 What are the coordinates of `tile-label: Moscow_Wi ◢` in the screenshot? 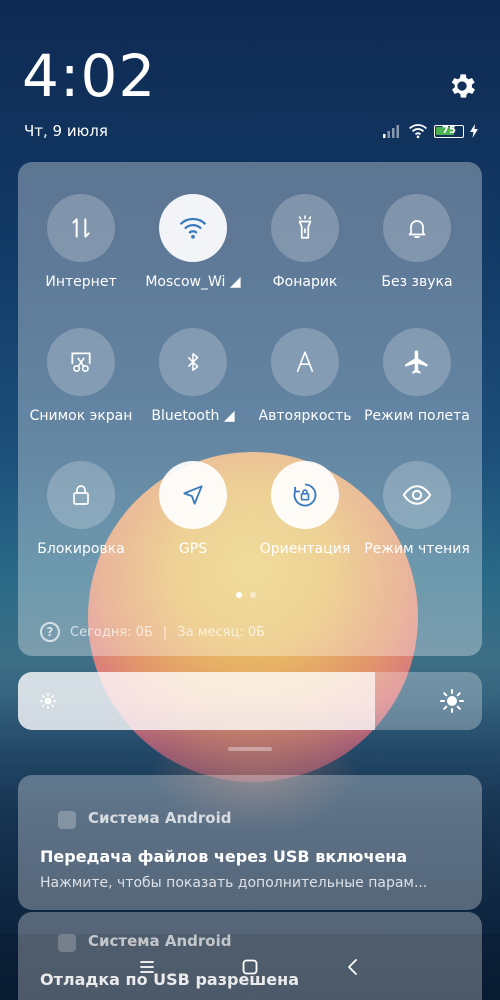 It's located at (193, 282).